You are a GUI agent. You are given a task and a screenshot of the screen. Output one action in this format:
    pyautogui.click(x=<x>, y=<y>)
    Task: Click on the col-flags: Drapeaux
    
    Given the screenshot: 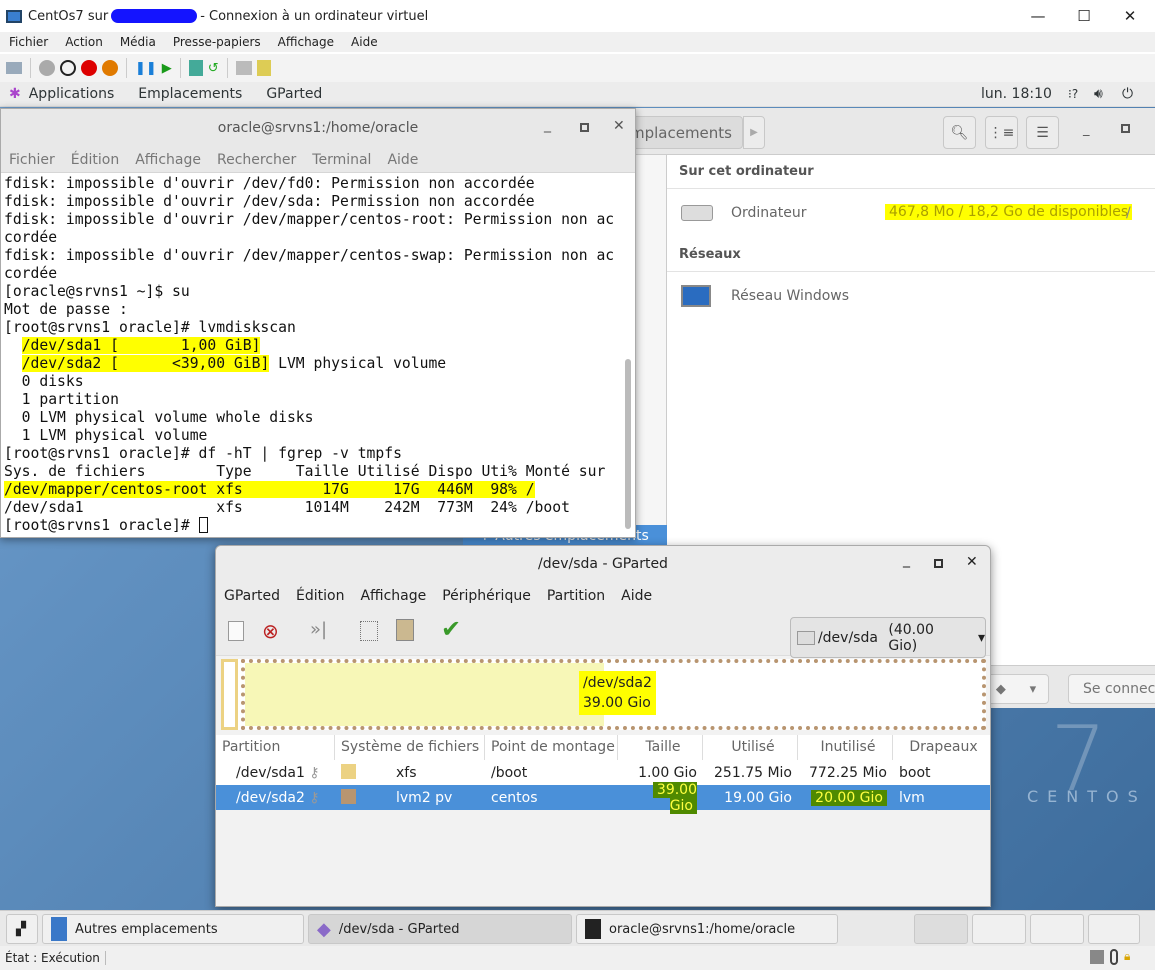 What is the action you would take?
    pyautogui.click(x=940, y=747)
    